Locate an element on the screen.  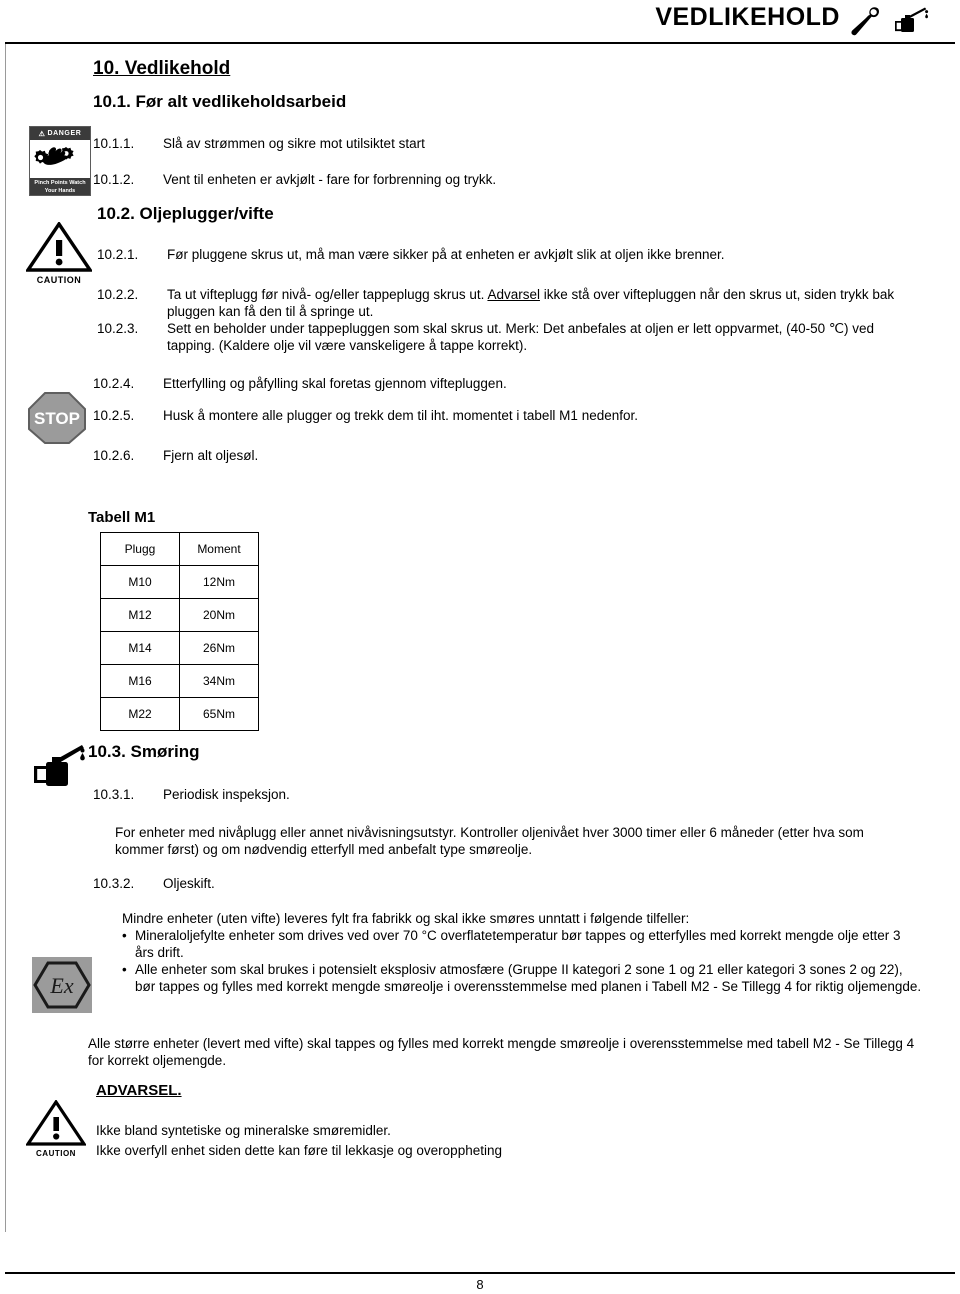
item-number: 10.1.2. is located at coordinates (114, 179).